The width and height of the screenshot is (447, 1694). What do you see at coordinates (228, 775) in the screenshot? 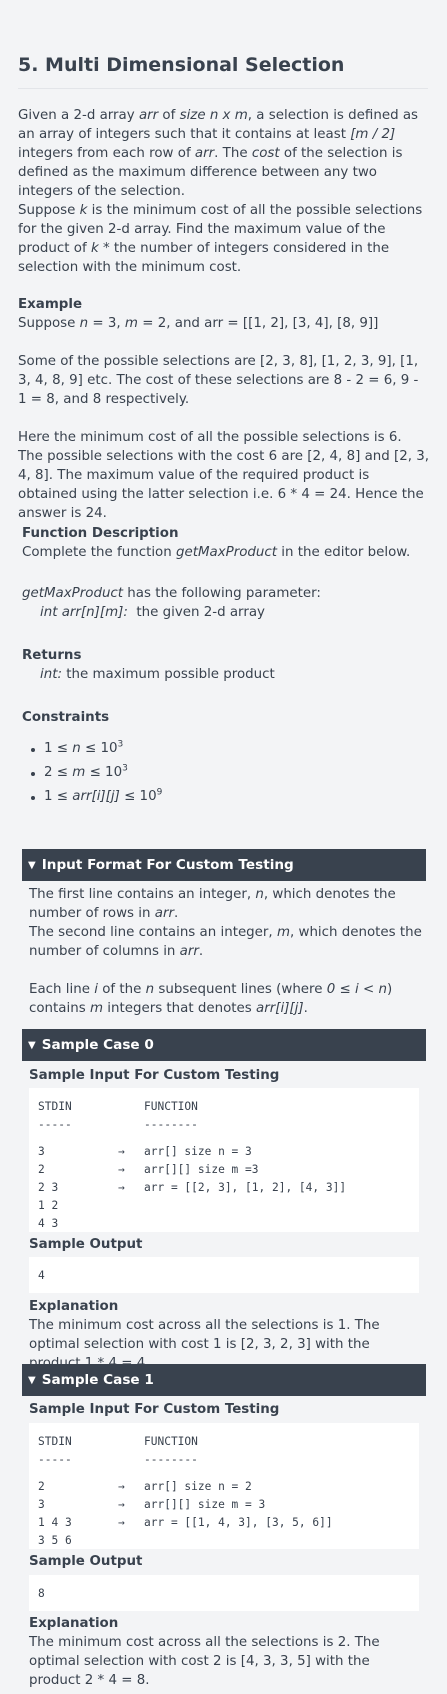
I see `constraint-m: 2 ≤ m ≤ 103` at bounding box center [228, 775].